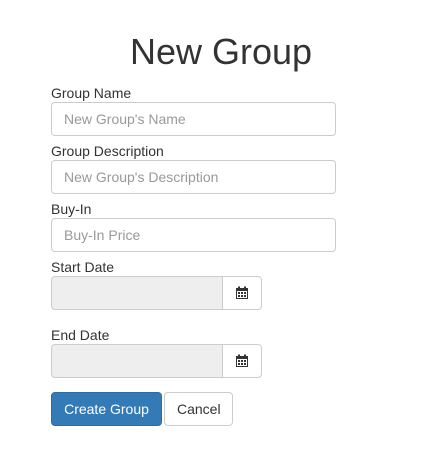 The height and width of the screenshot is (472, 422). What do you see at coordinates (107, 151) in the screenshot?
I see `group-description-label: Group Description` at bounding box center [107, 151].